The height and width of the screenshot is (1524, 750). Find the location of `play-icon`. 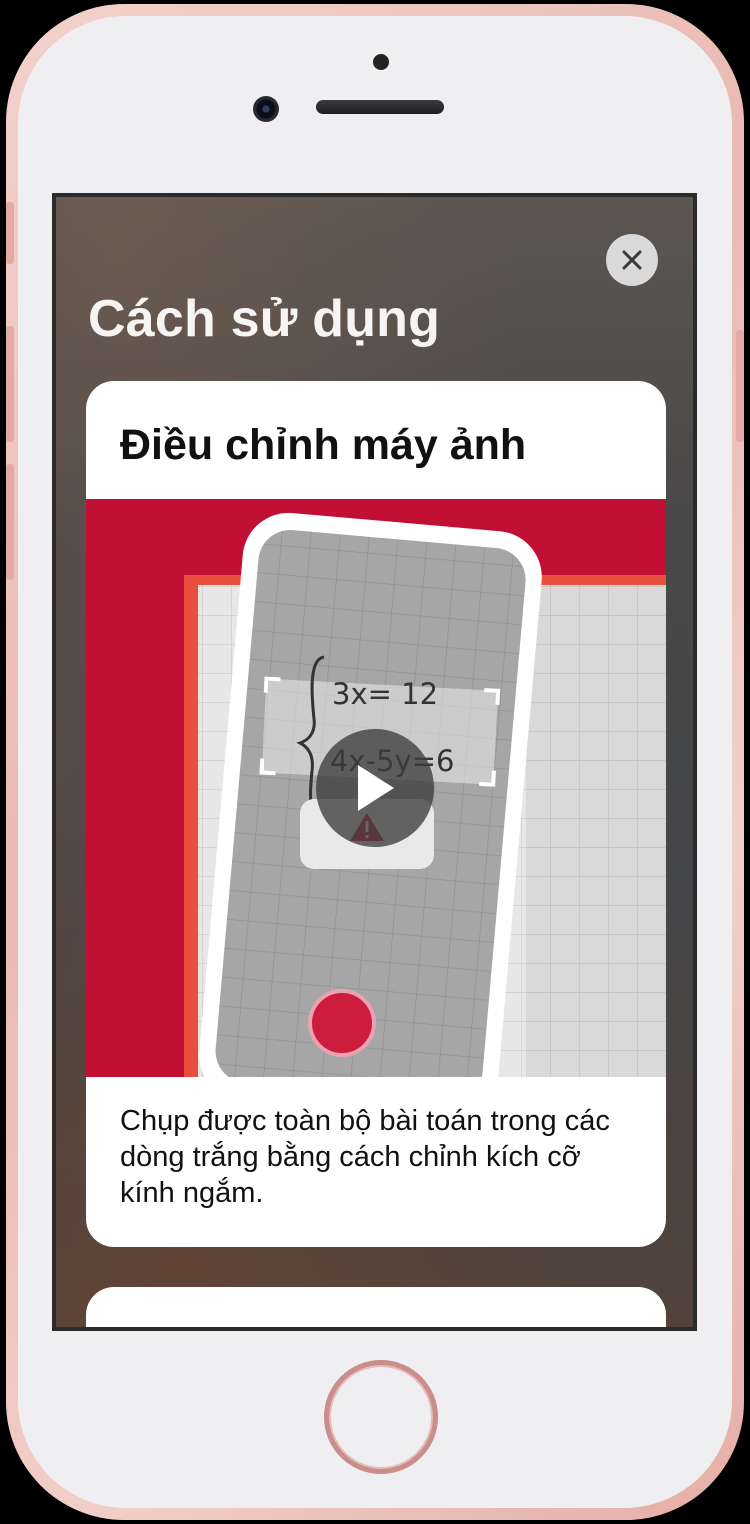

play-icon is located at coordinates (376, 788).